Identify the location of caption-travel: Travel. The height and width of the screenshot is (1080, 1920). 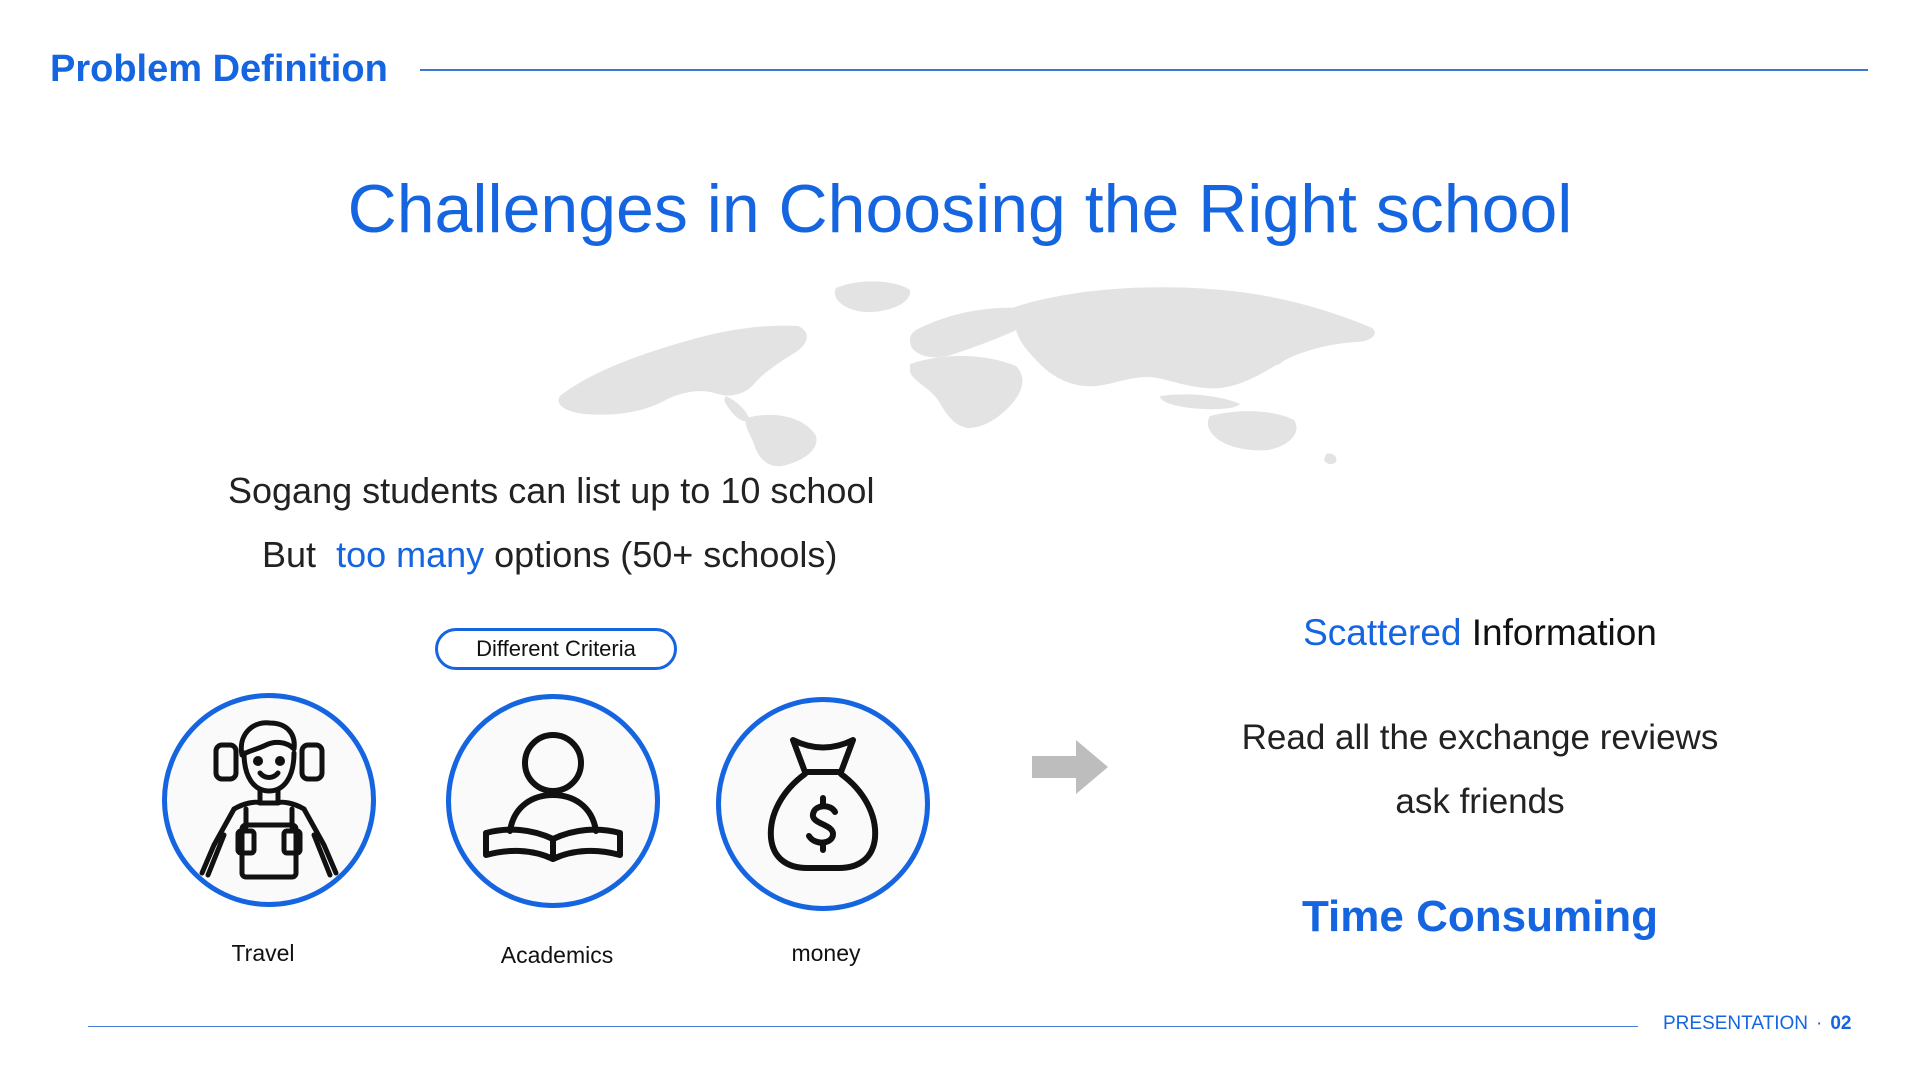
(263, 953).